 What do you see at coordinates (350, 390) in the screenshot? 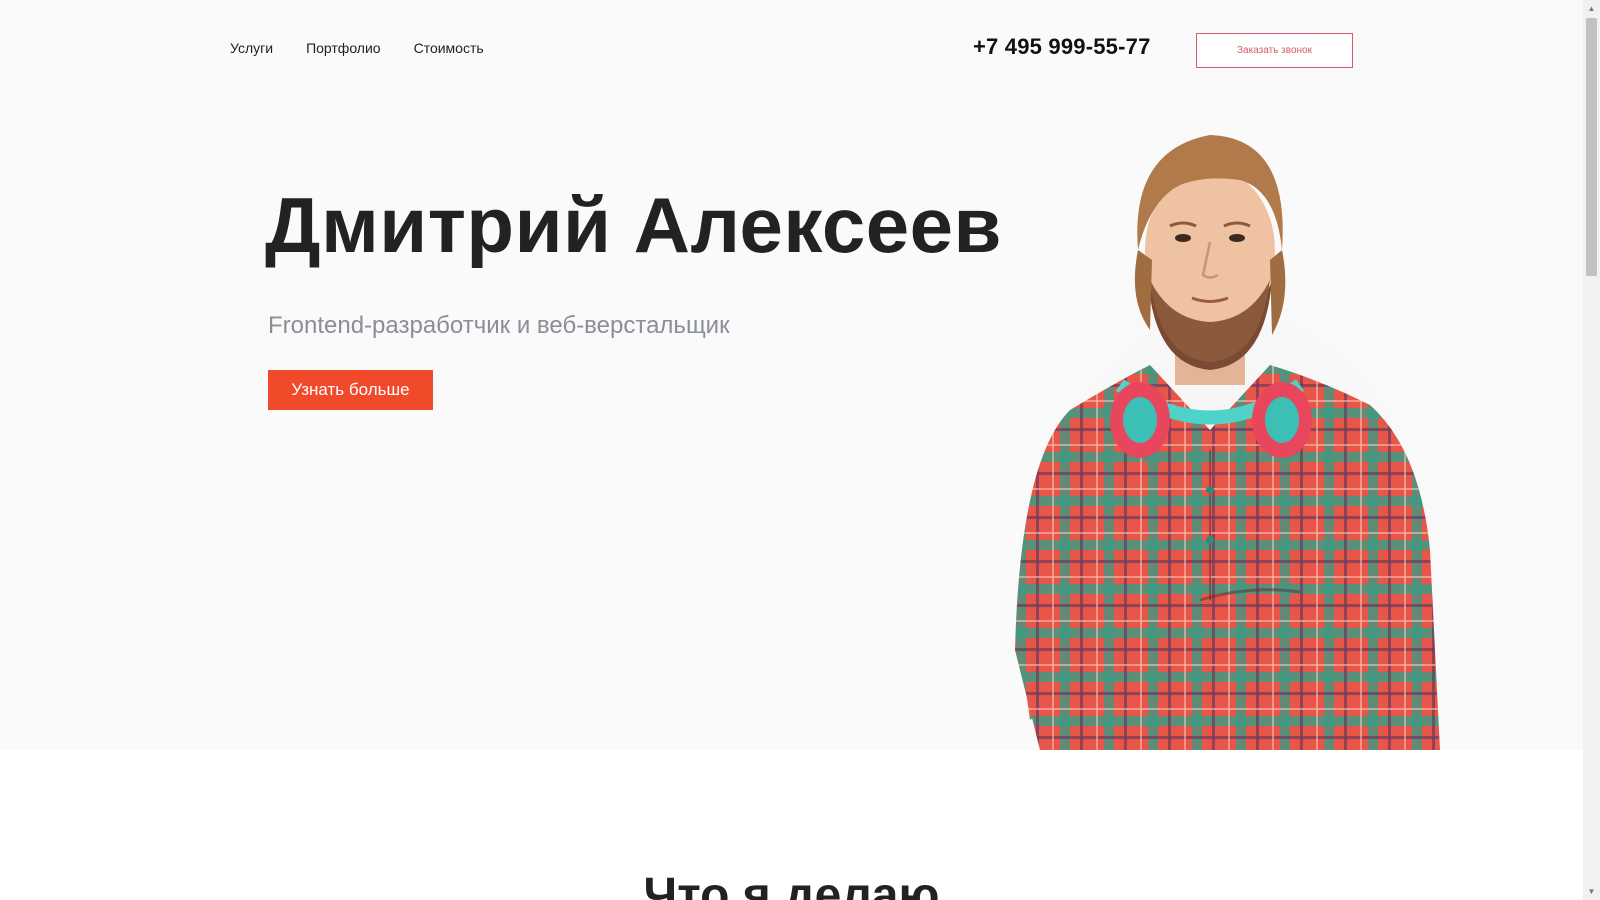
I see `learn-more-button: Узнать больше` at bounding box center [350, 390].